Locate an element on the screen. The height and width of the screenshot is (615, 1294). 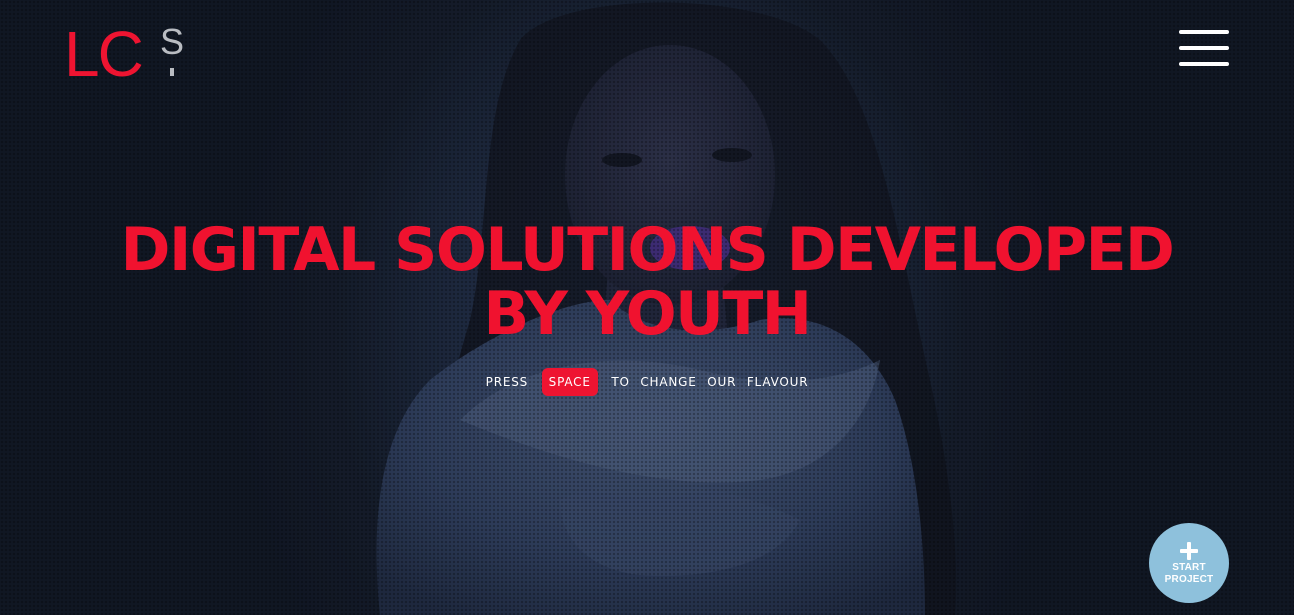
hint-word-to: TO is located at coordinates (620, 382).